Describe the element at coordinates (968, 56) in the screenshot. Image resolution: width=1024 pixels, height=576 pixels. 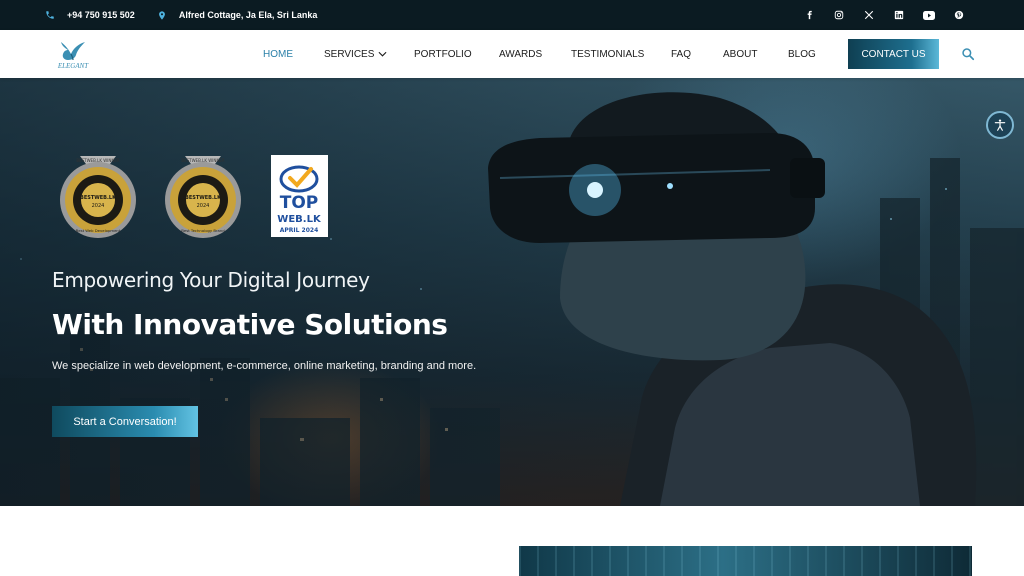
I see `search-icon` at that location.